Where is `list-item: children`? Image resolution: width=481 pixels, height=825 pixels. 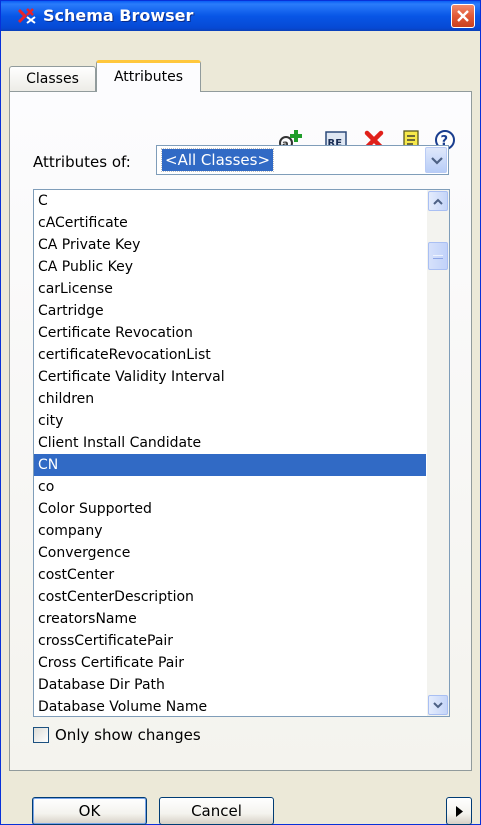 list-item: children is located at coordinates (230, 399).